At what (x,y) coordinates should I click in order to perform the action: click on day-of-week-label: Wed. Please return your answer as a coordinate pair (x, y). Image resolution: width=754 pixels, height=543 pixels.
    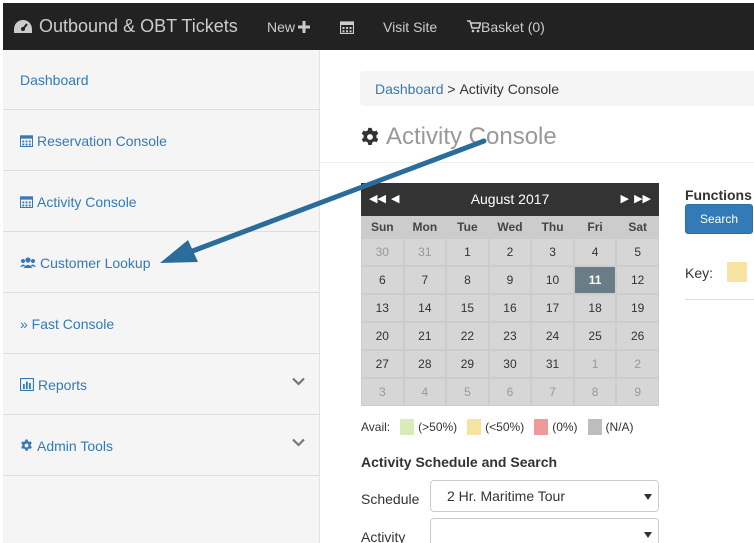
    Looking at the image, I should click on (510, 227).